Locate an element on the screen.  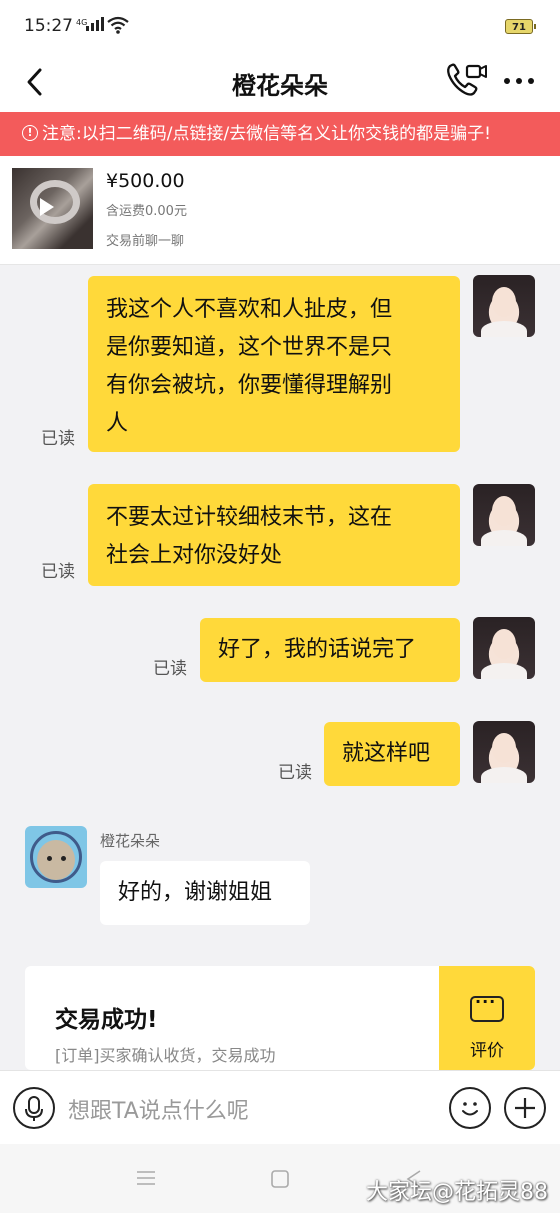
sender-name: 橙花朵朵 is located at coordinates (130, 841).